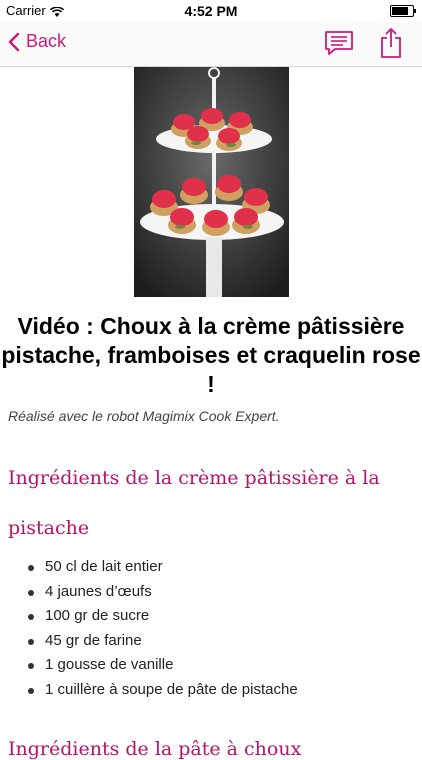 The image size is (422, 760). What do you see at coordinates (391, 43) in the screenshot?
I see `share-icon` at bounding box center [391, 43].